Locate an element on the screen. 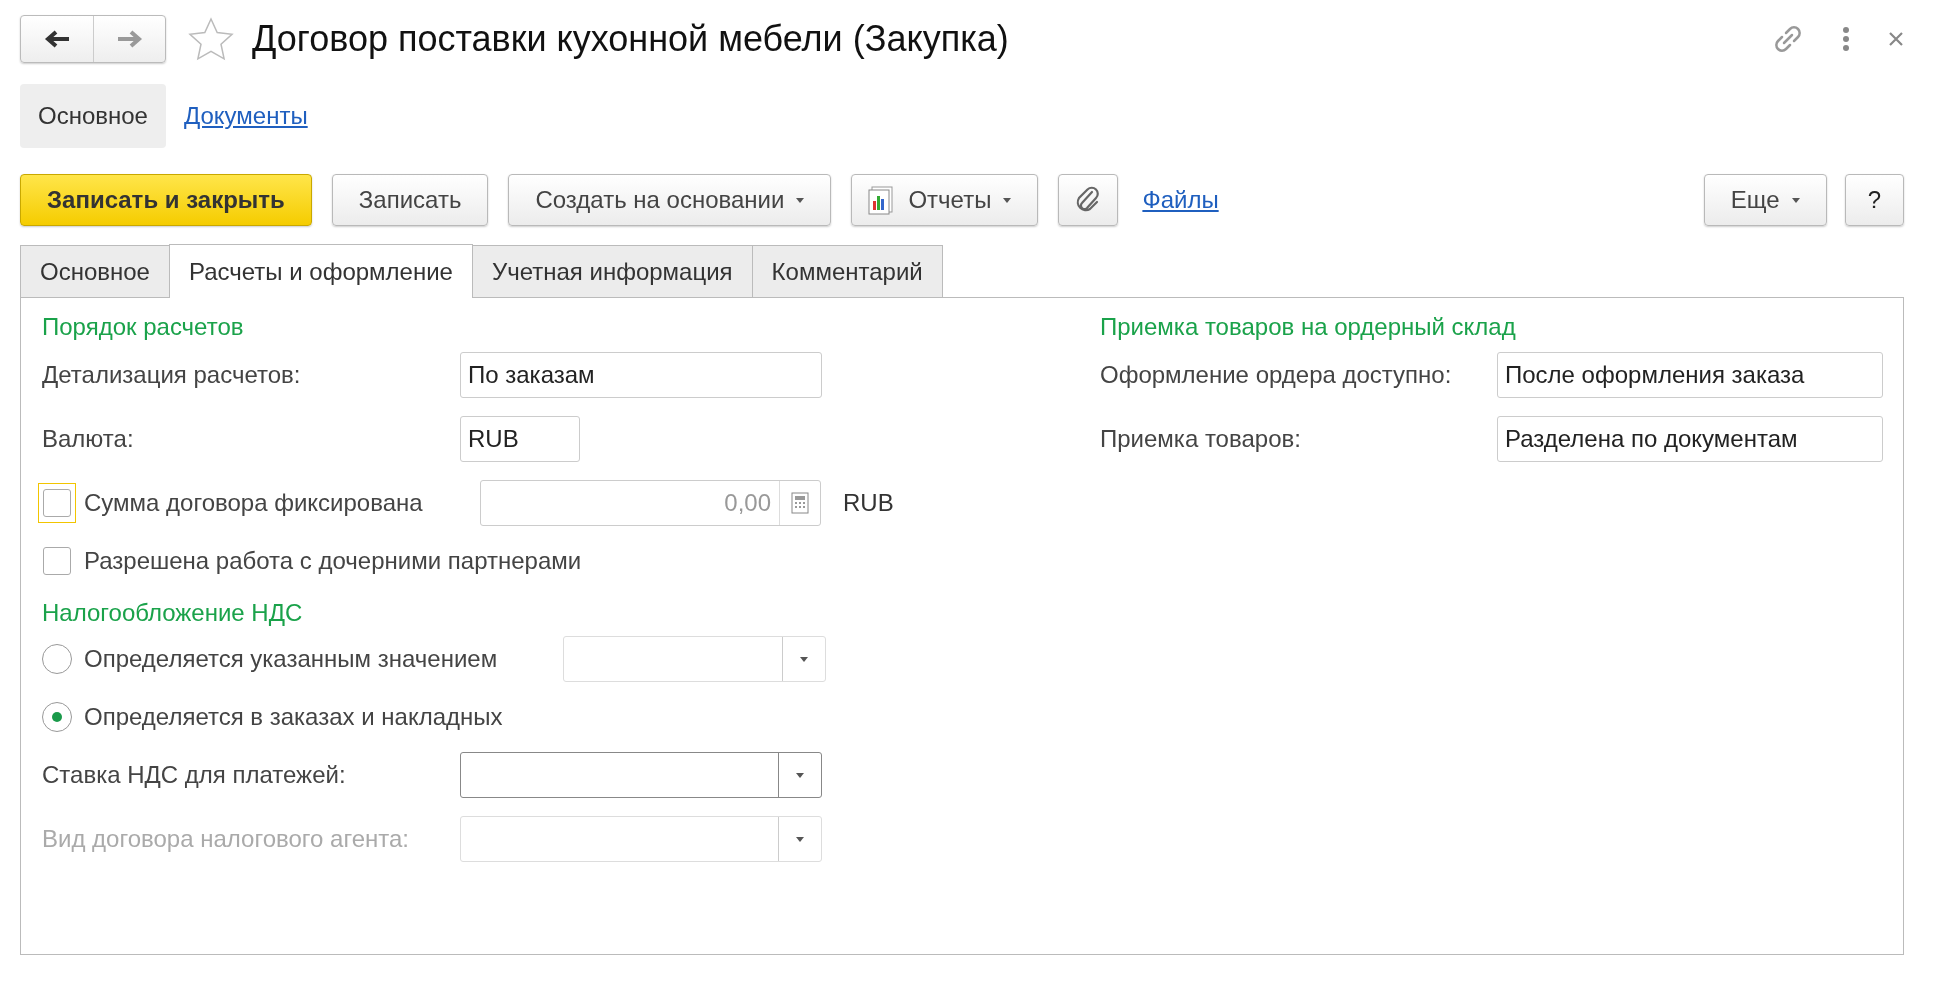 This screenshot has width=1941, height=982. nav-tab: Документы is located at coordinates (245, 116).